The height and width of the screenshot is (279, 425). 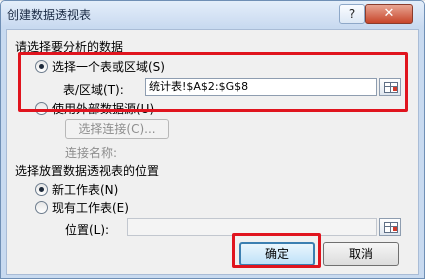 I want to click on new-sheet-label: 新工作表(N), so click(x=85, y=190).